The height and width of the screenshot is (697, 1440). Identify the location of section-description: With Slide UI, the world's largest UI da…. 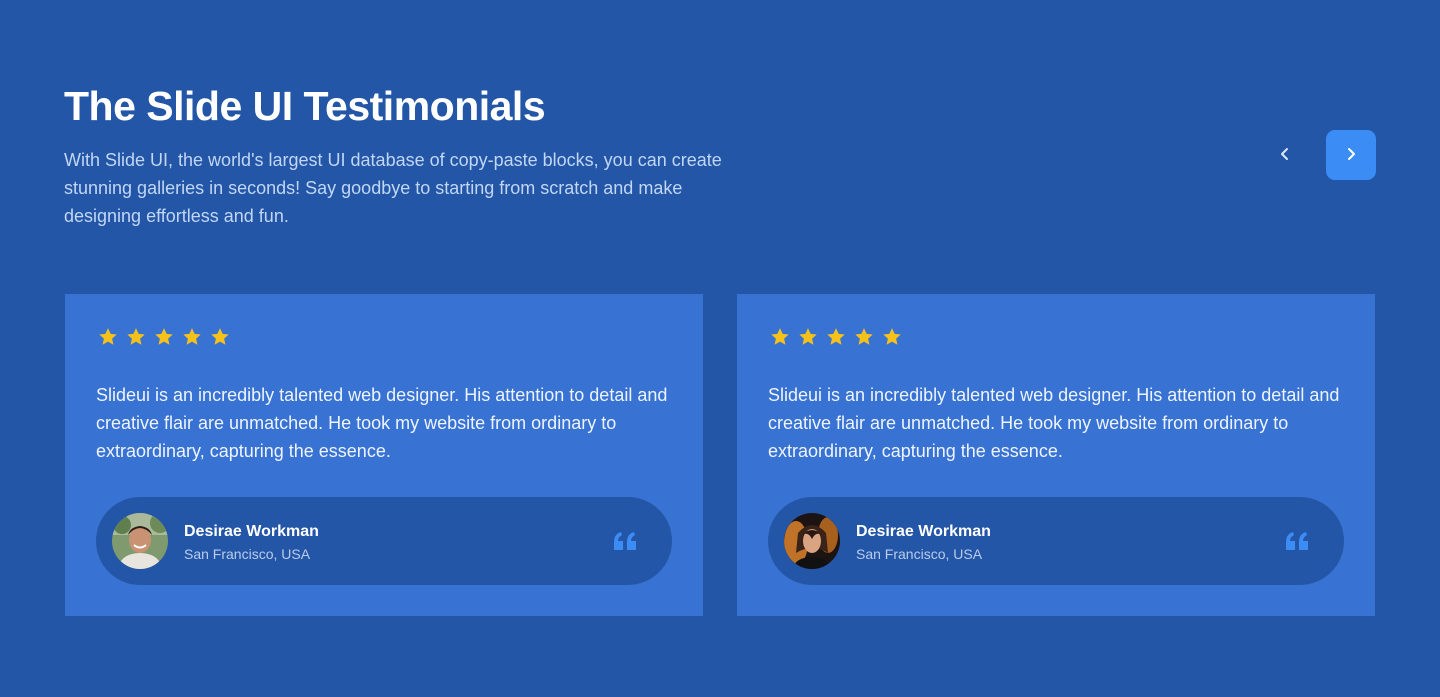
(393, 188).